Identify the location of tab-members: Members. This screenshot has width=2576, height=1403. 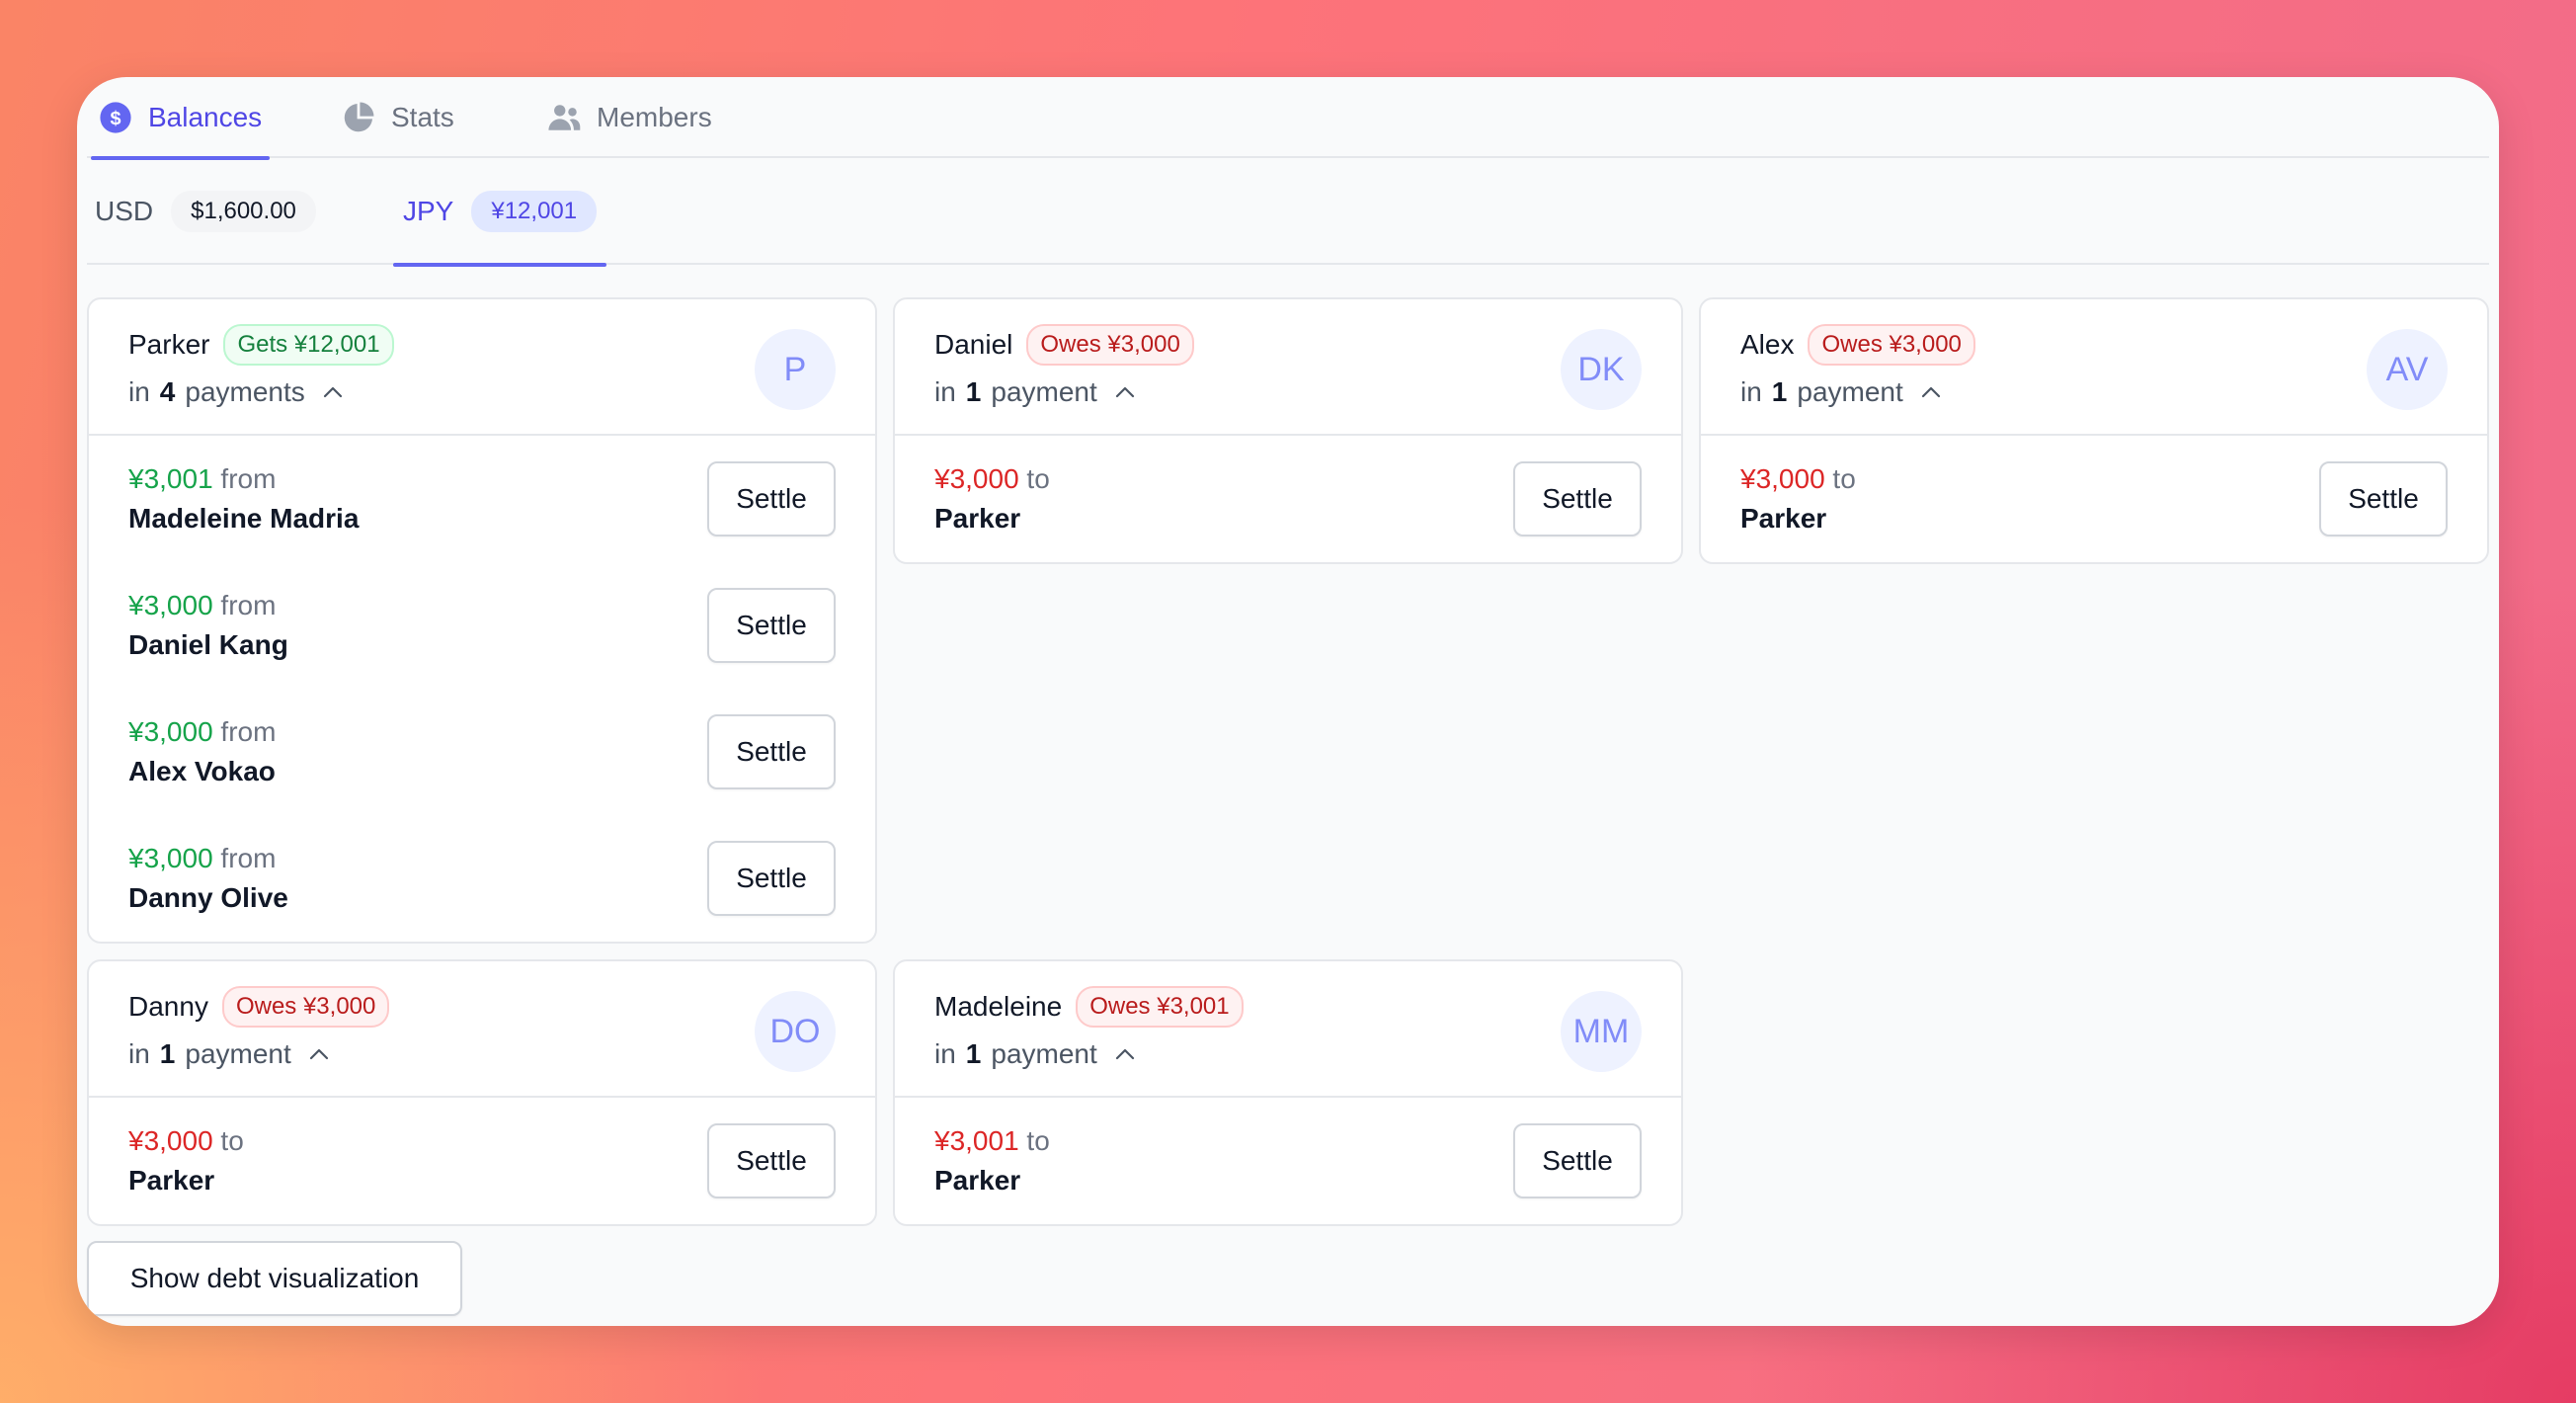
(629, 117).